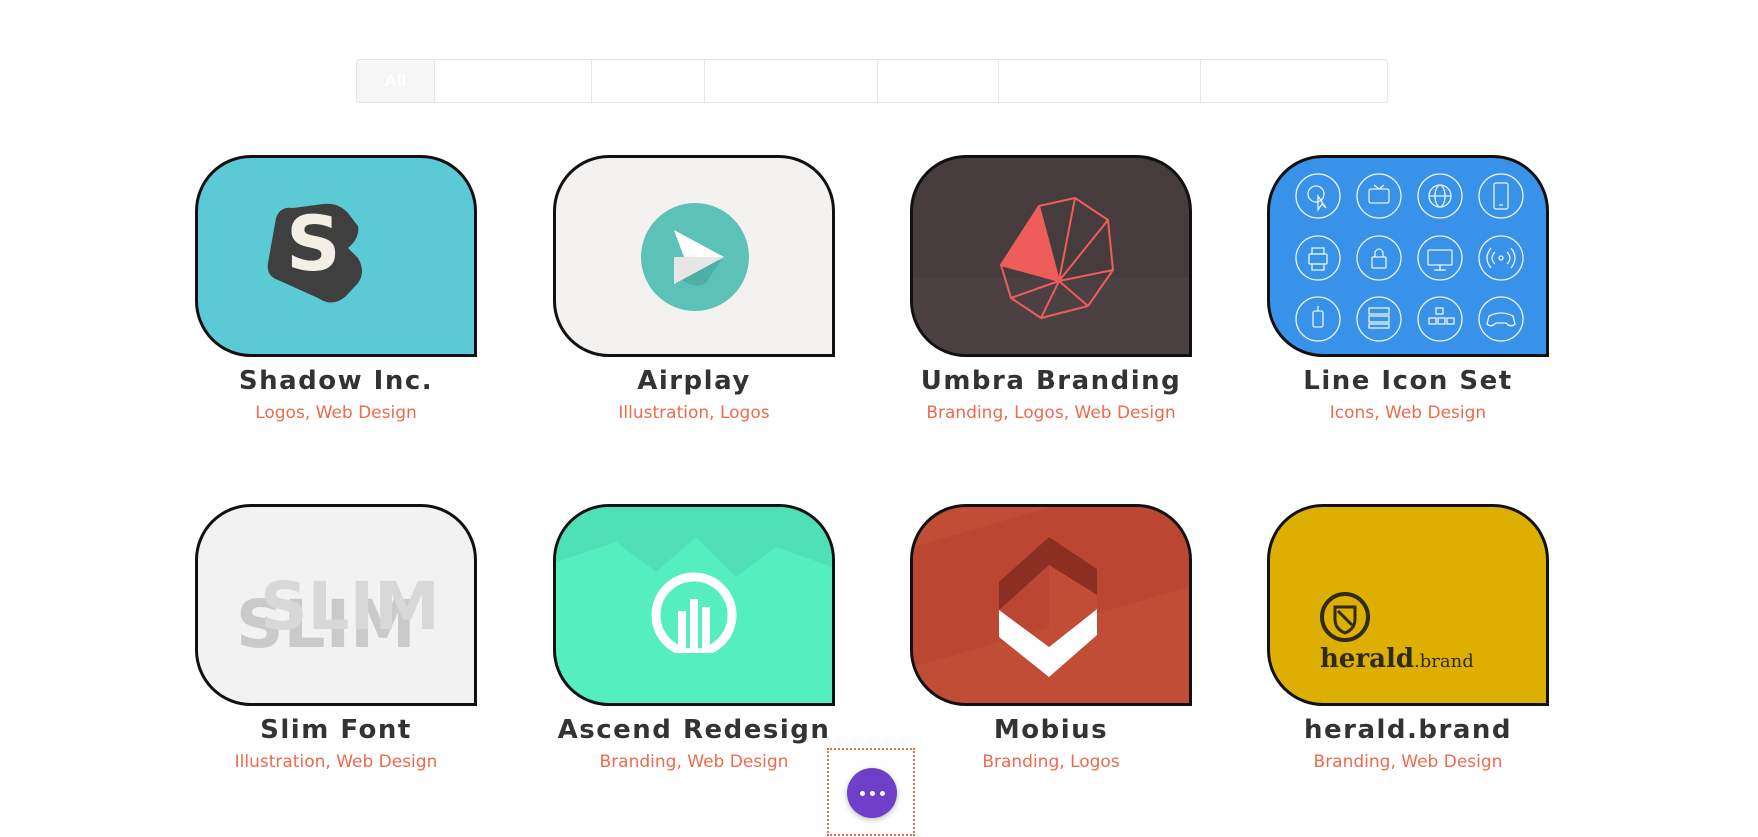  Describe the element at coordinates (1051, 275) in the screenshot. I see `polyhedron-logo-icon` at that location.